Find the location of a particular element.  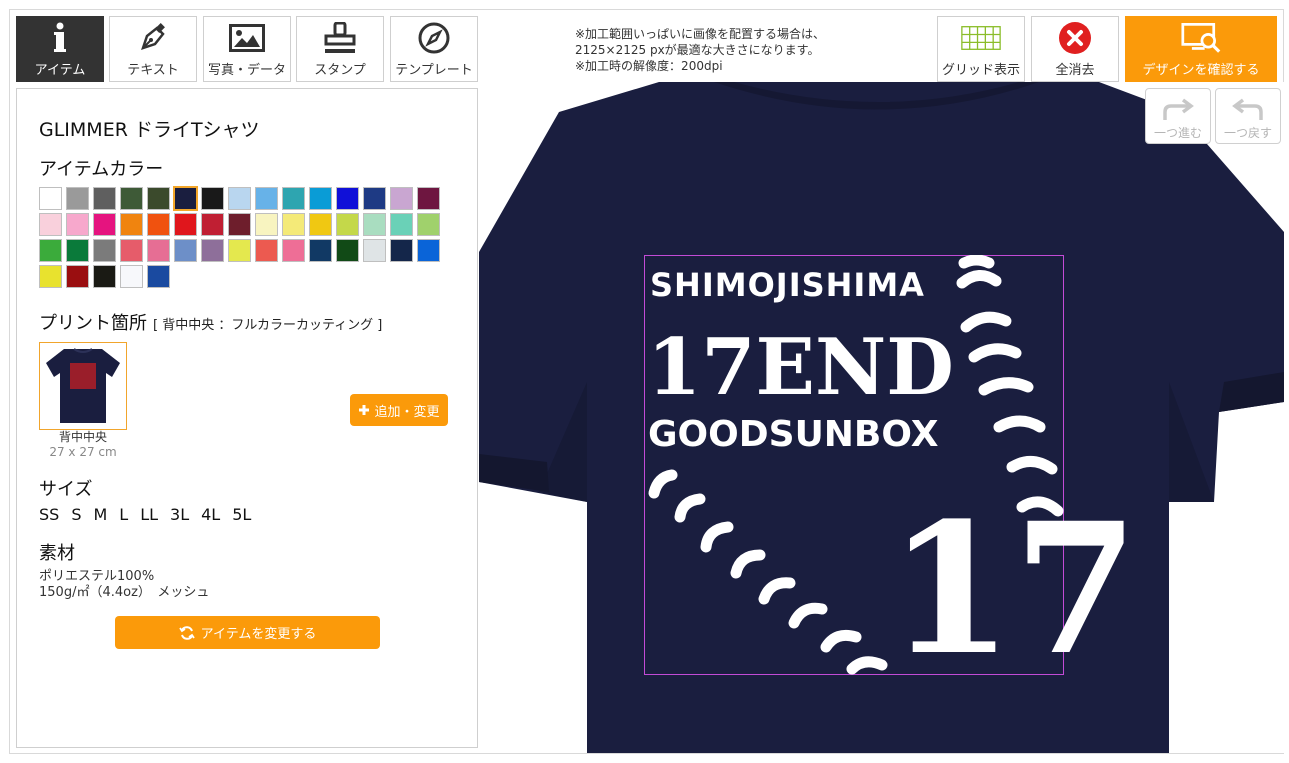

design-text-line1: SHIMOJISHIMA is located at coordinates (787, 285).